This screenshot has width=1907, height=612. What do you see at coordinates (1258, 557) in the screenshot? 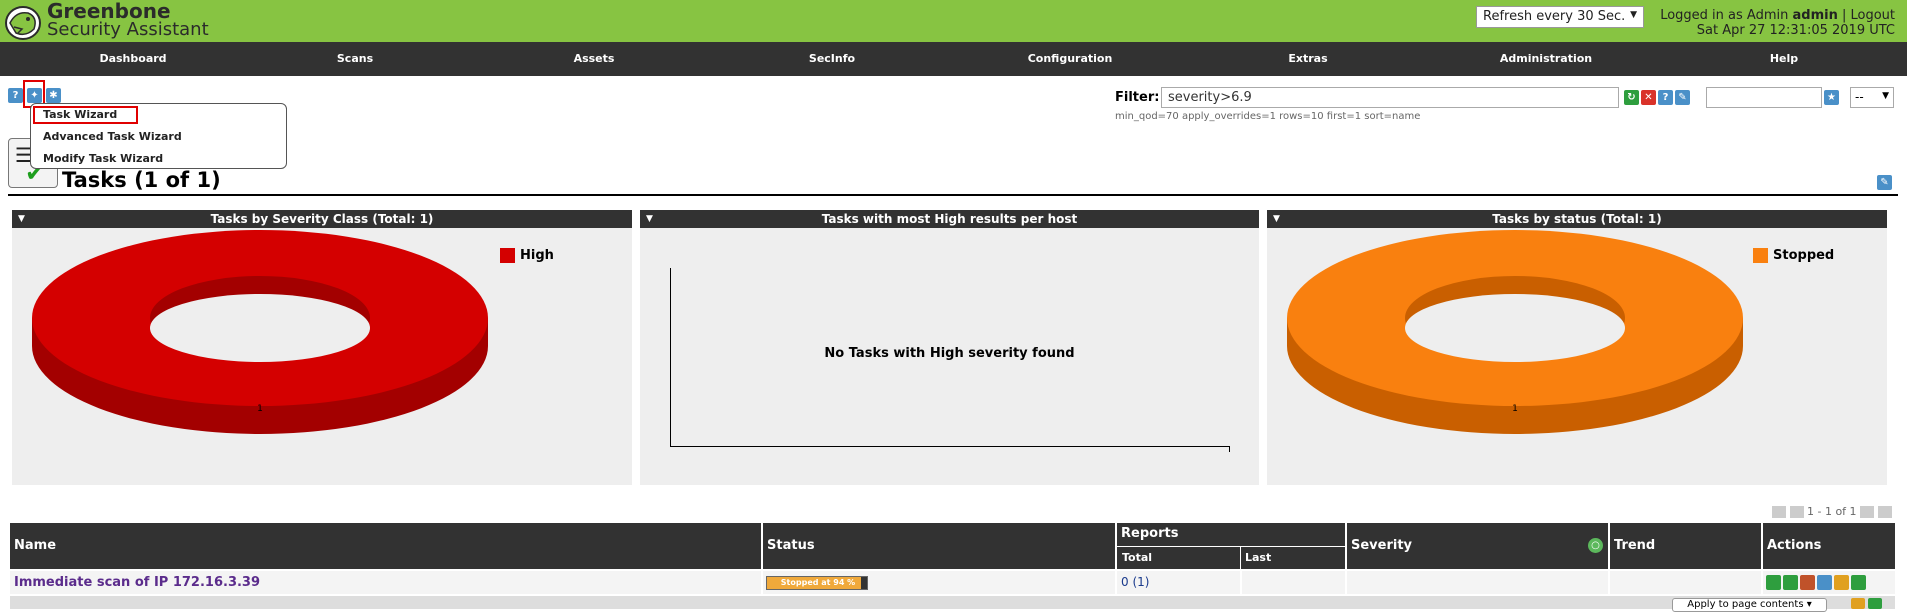
I see `th-last-label: Last` at bounding box center [1258, 557].